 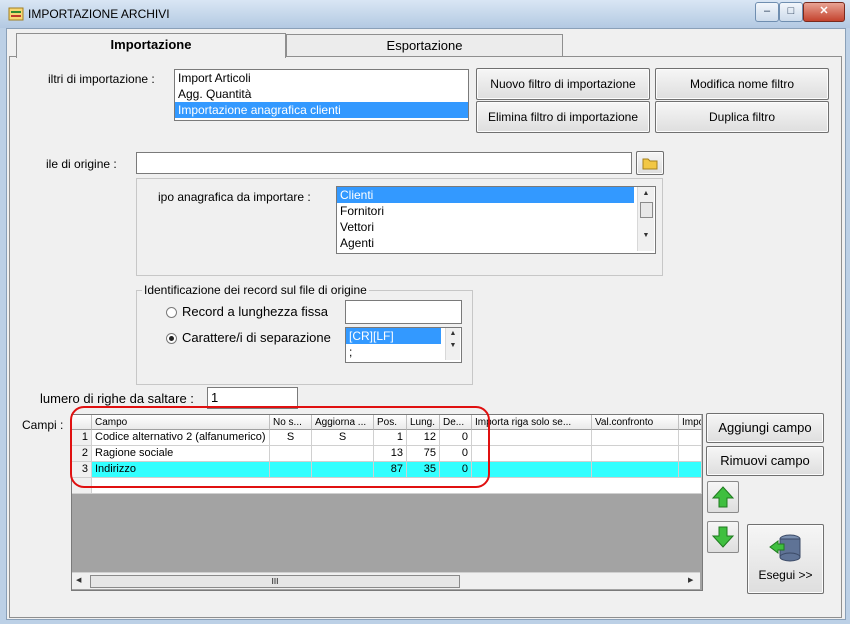 What do you see at coordinates (171, 312) in the screenshot?
I see `fixed-length-radio` at bounding box center [171, 312].